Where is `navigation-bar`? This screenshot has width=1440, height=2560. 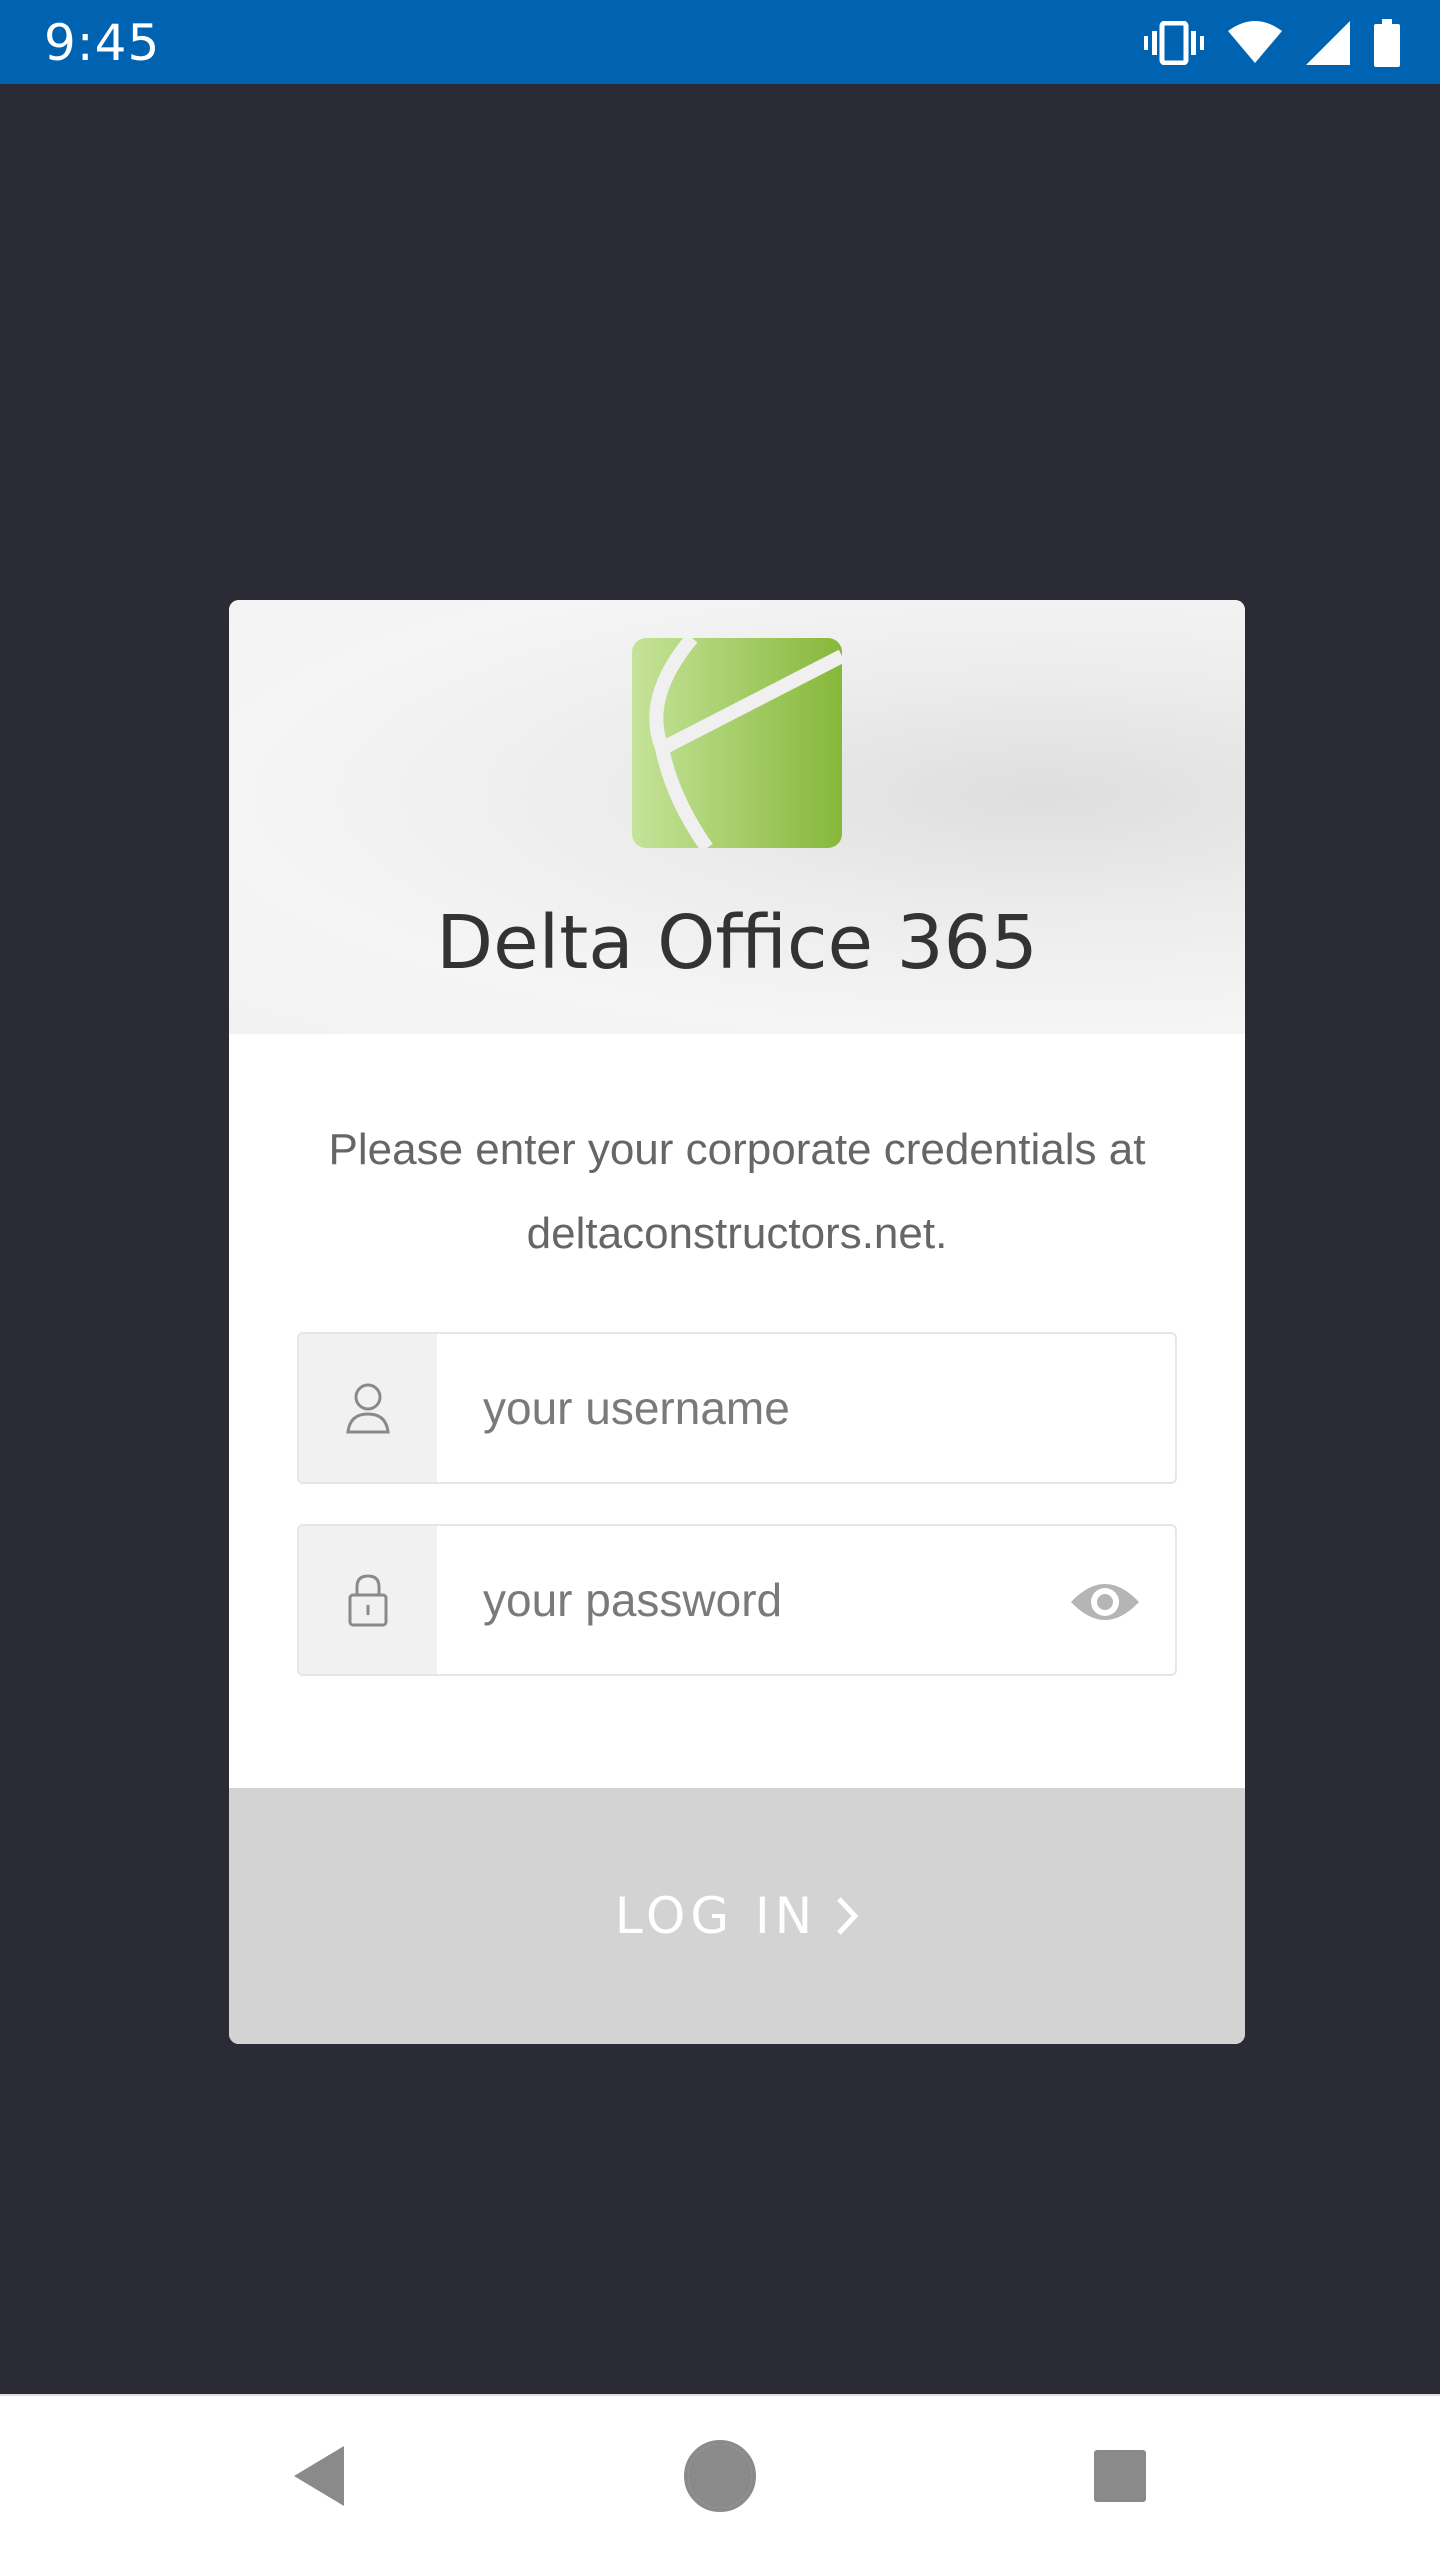
navigation-bar is located at coordinates (720, 2477).